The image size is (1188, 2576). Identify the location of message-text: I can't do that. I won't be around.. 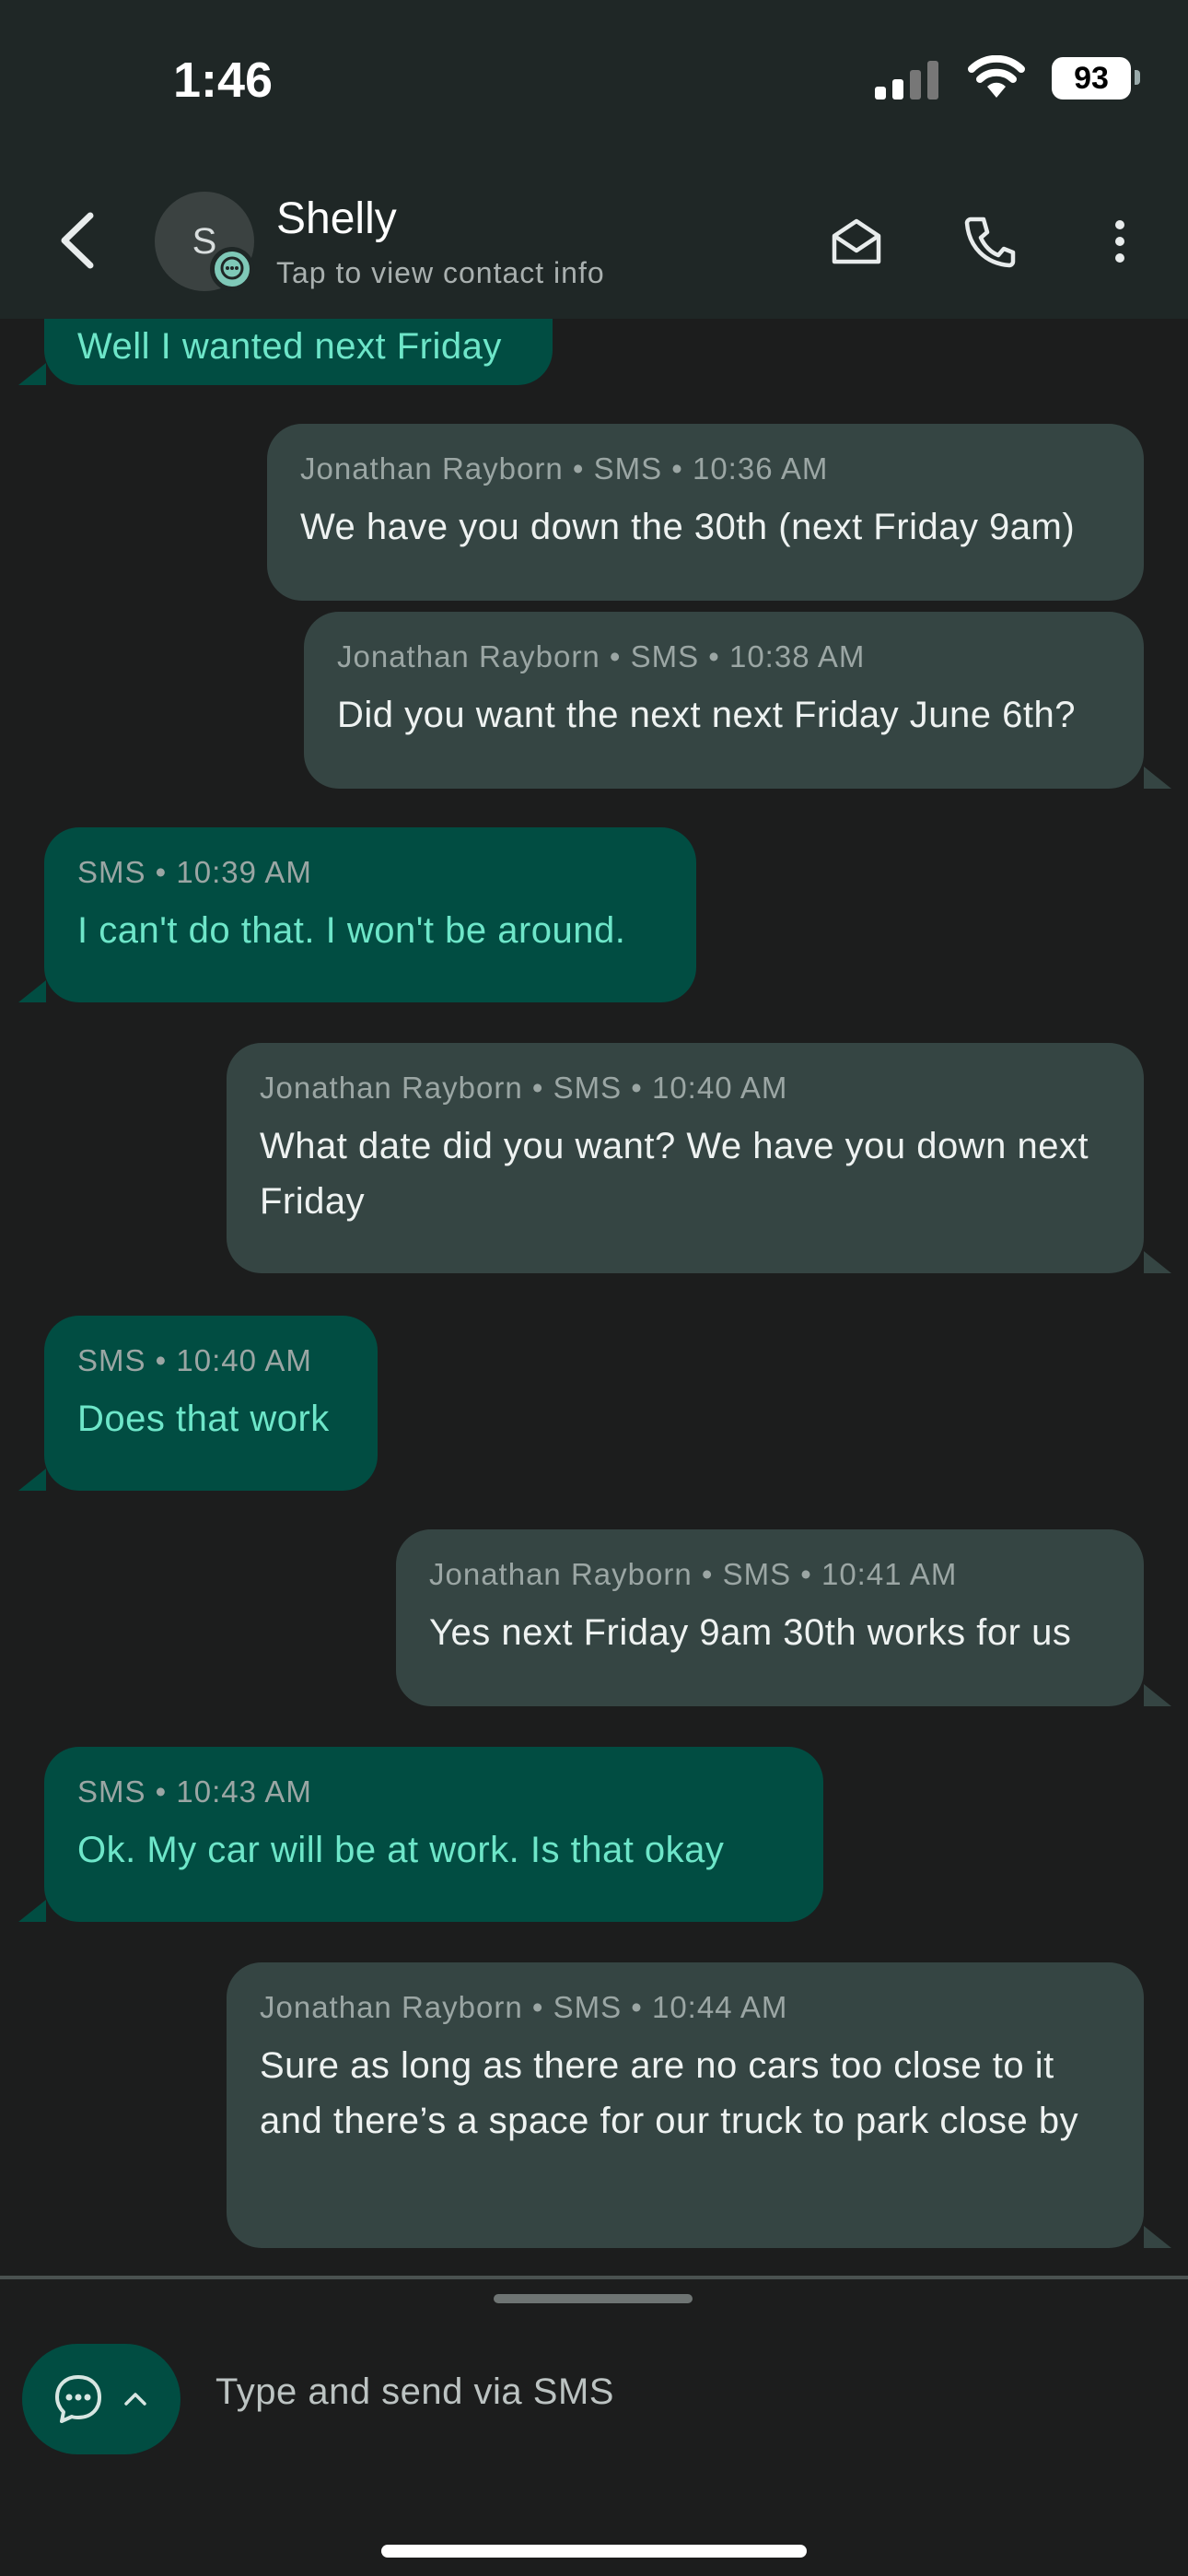
(352, 930).